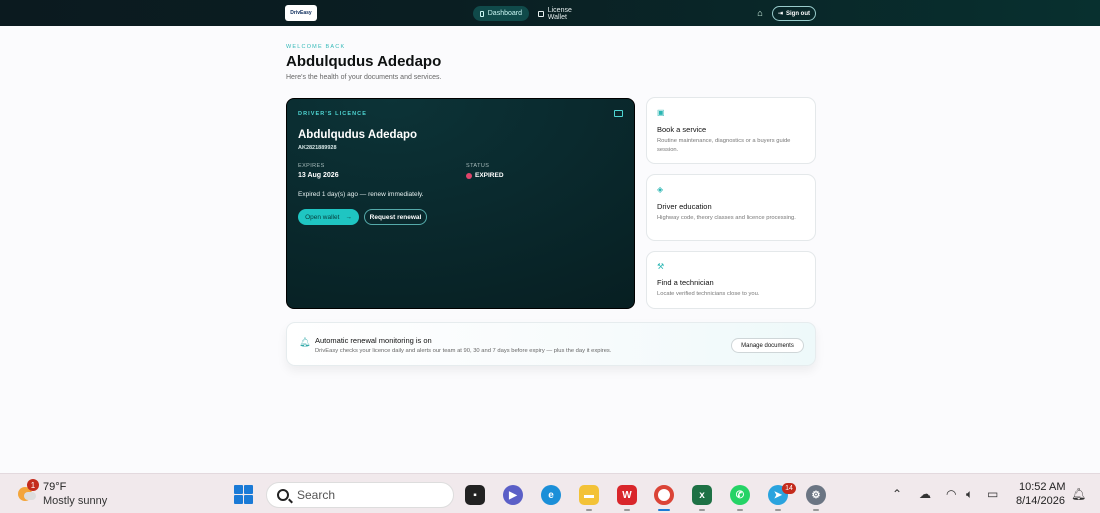 This screenshot has width=1100, height=513. I want to click on nav-wallet-label: License Wallet, so click(559, 13).